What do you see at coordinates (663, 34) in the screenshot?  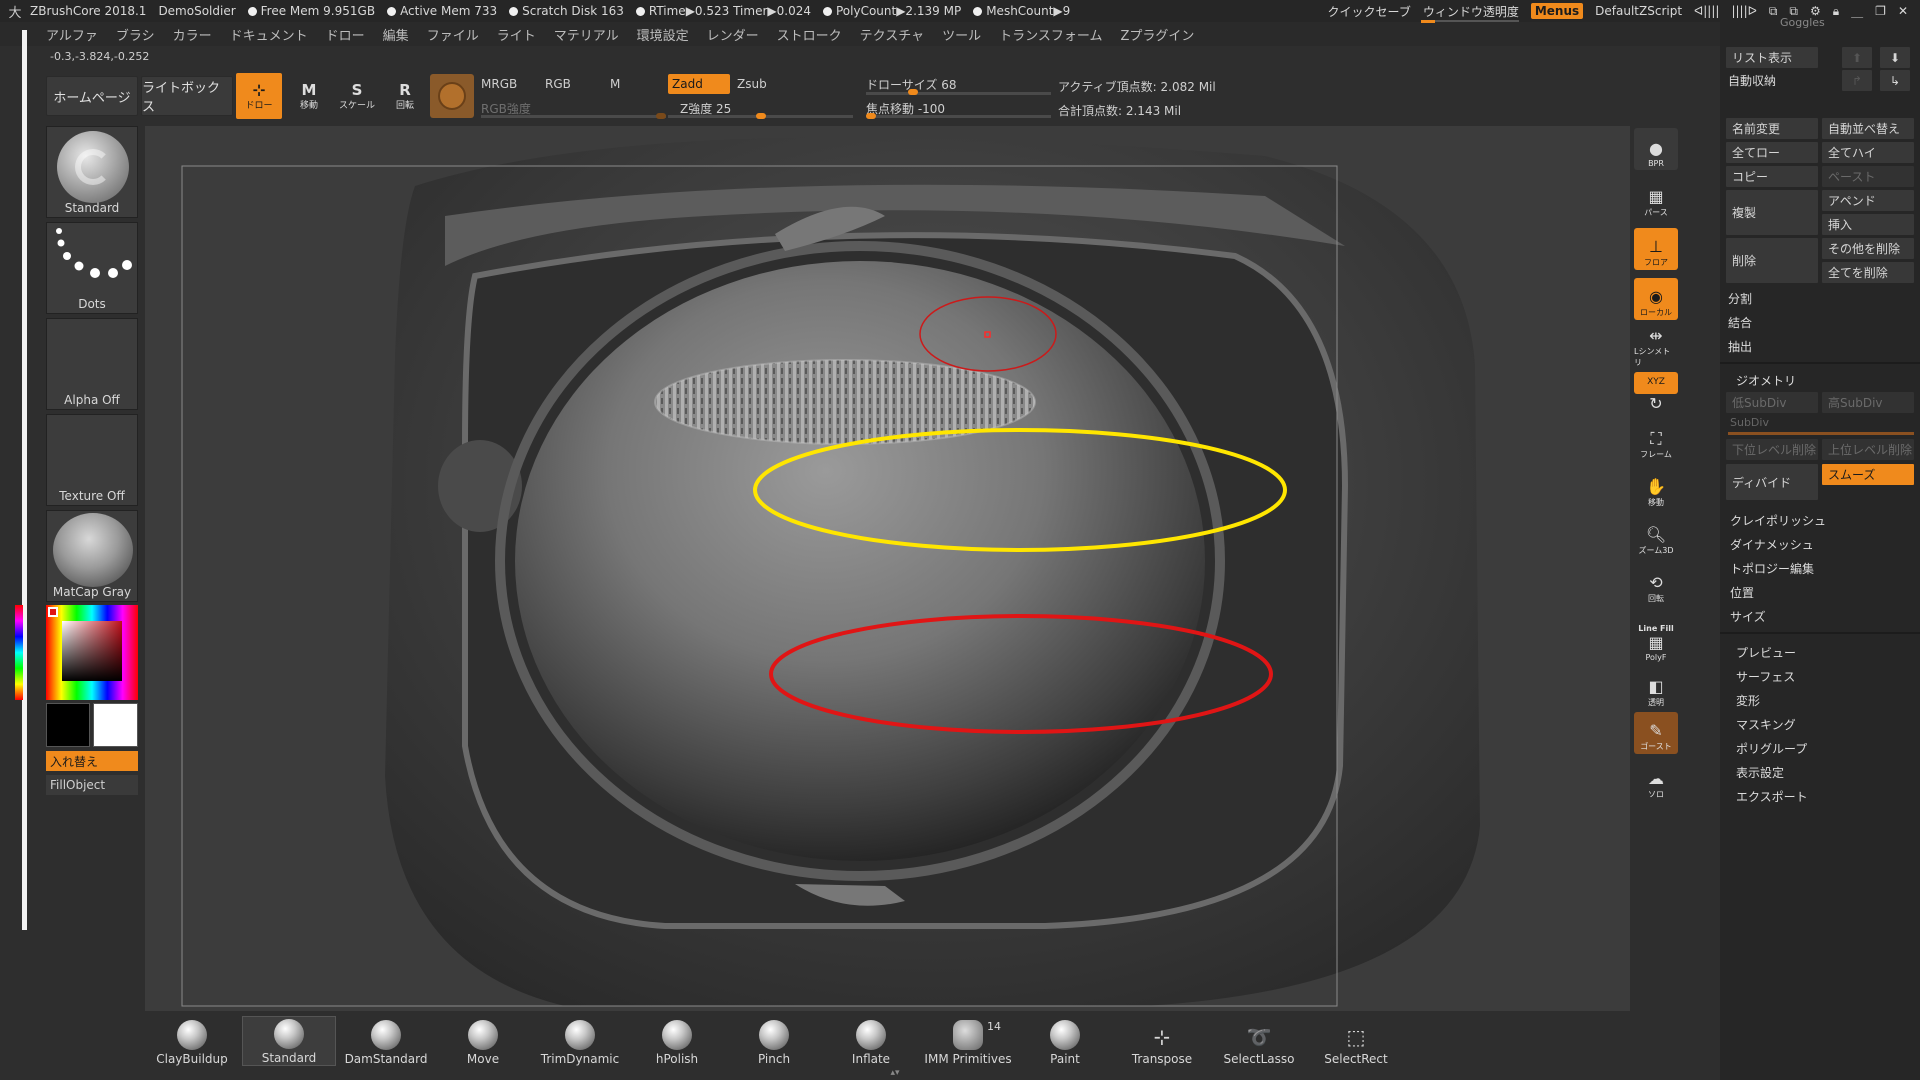 I see `menu-preferences: 環境設定` at bounding box center [663, 34].